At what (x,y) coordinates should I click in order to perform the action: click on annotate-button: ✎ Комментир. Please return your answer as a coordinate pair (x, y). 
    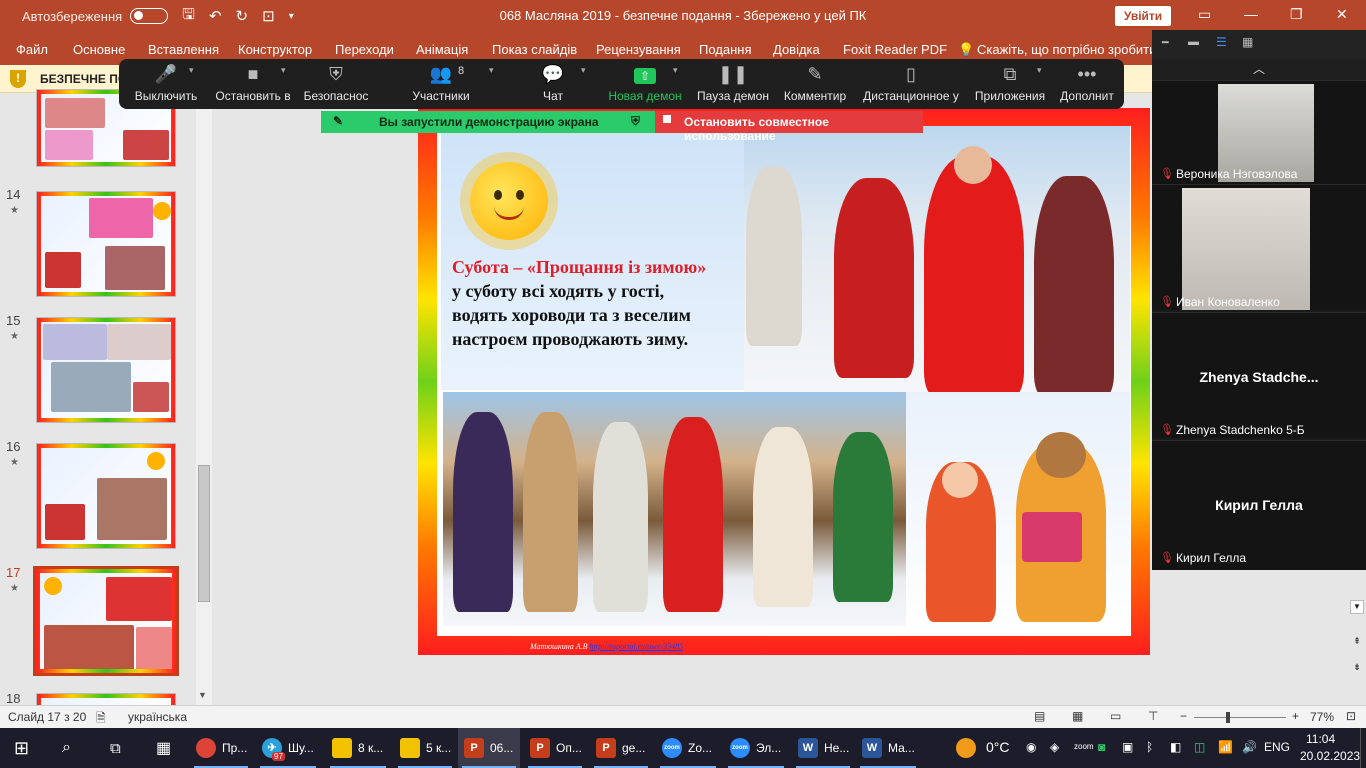
    Looking at the image, I should click on (815, 84).